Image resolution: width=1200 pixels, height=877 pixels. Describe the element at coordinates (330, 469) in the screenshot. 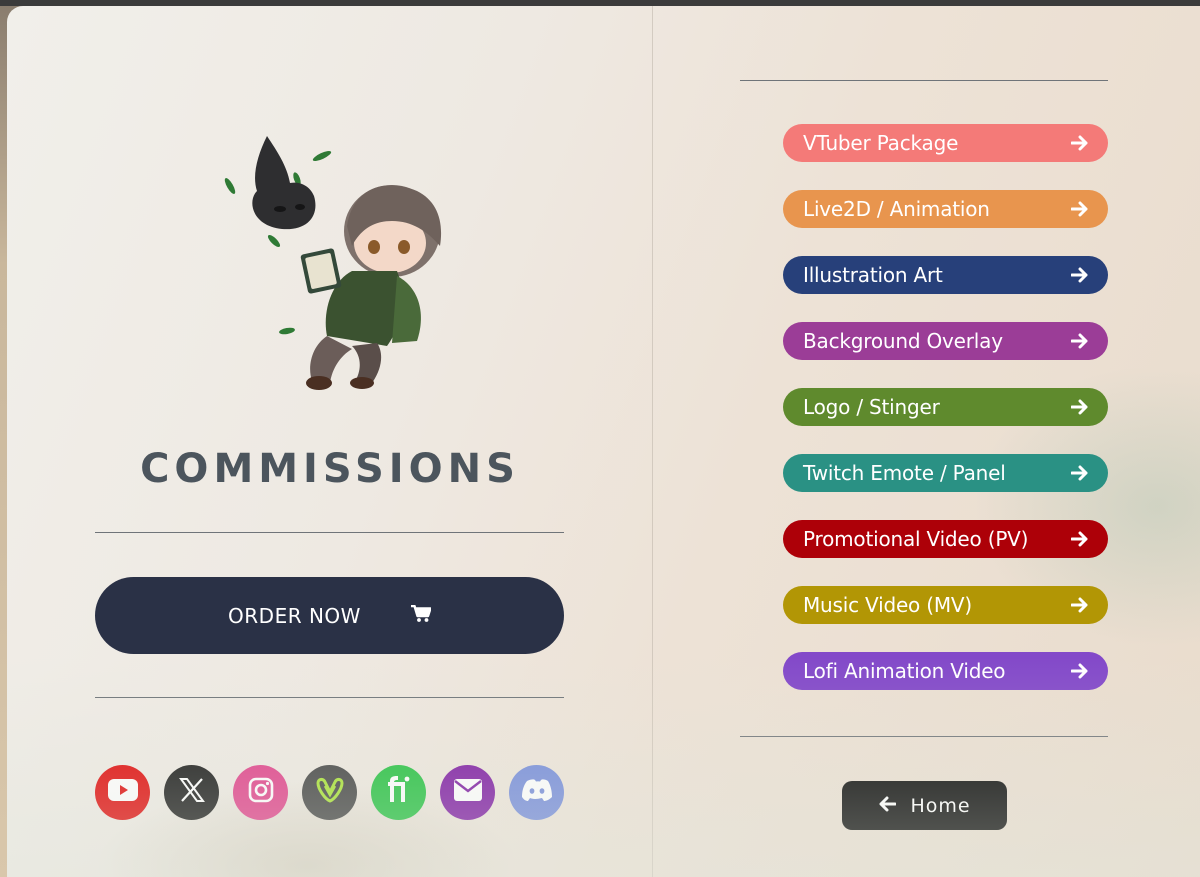

I see `page-title: COMMISSIONS` at that location.